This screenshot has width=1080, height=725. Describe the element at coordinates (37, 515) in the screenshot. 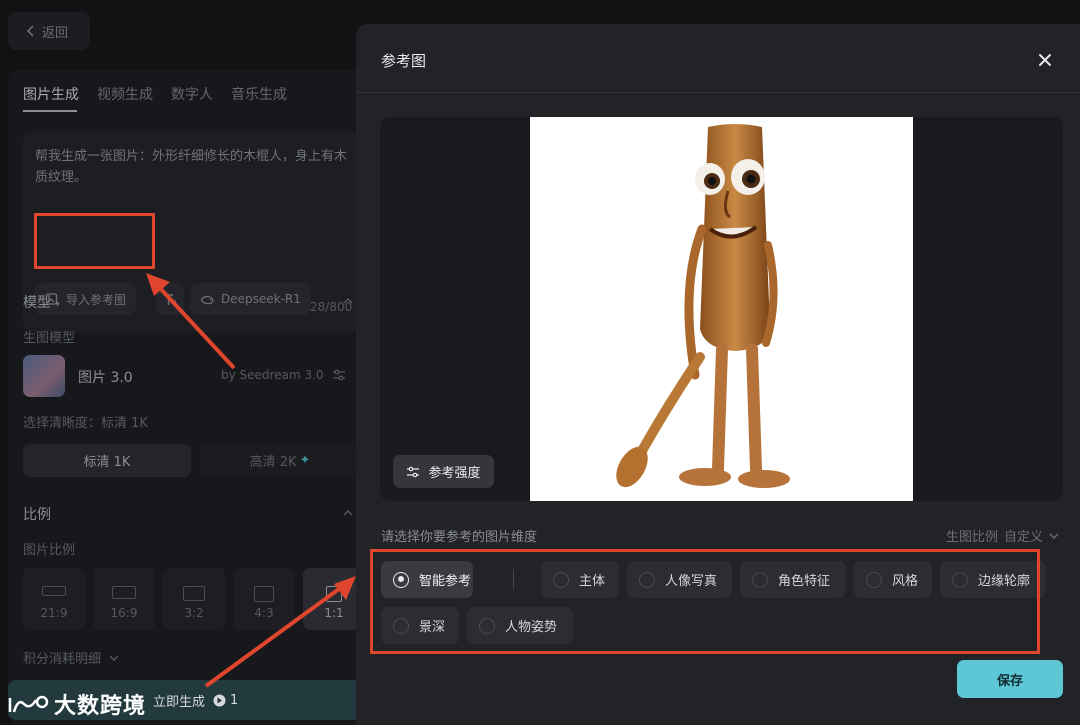

I see `ratio-section-title: 比例` at that location.